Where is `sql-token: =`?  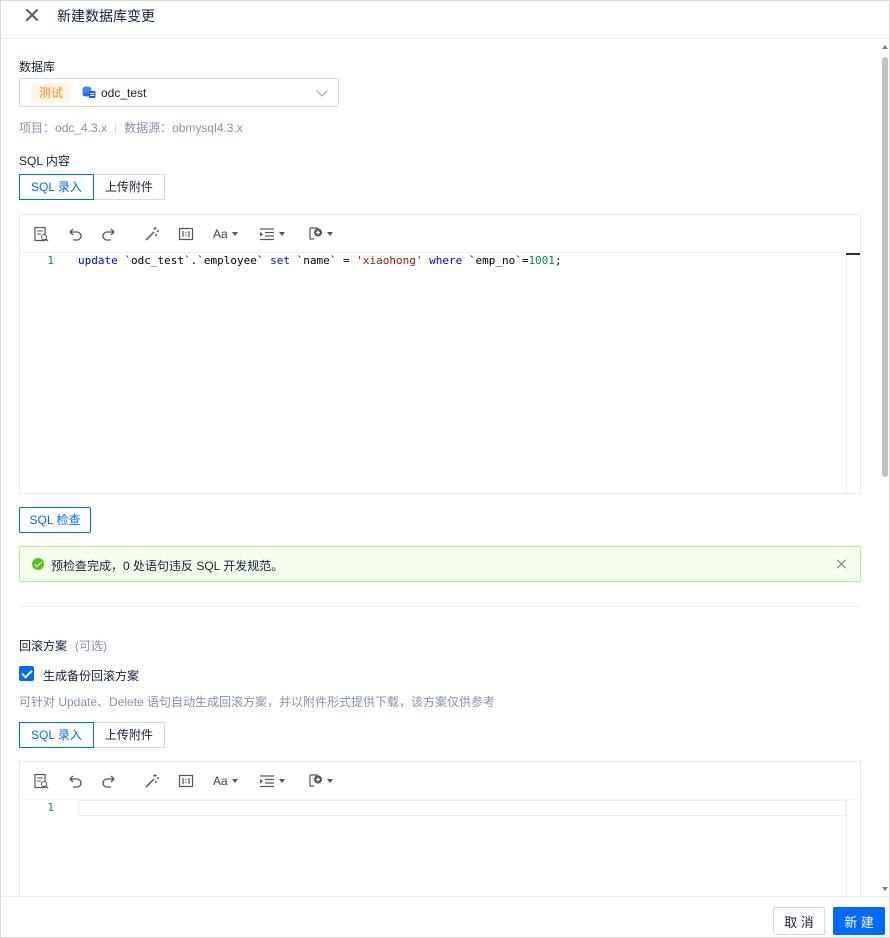
sql-token: = is located at coordinates (346, 260).